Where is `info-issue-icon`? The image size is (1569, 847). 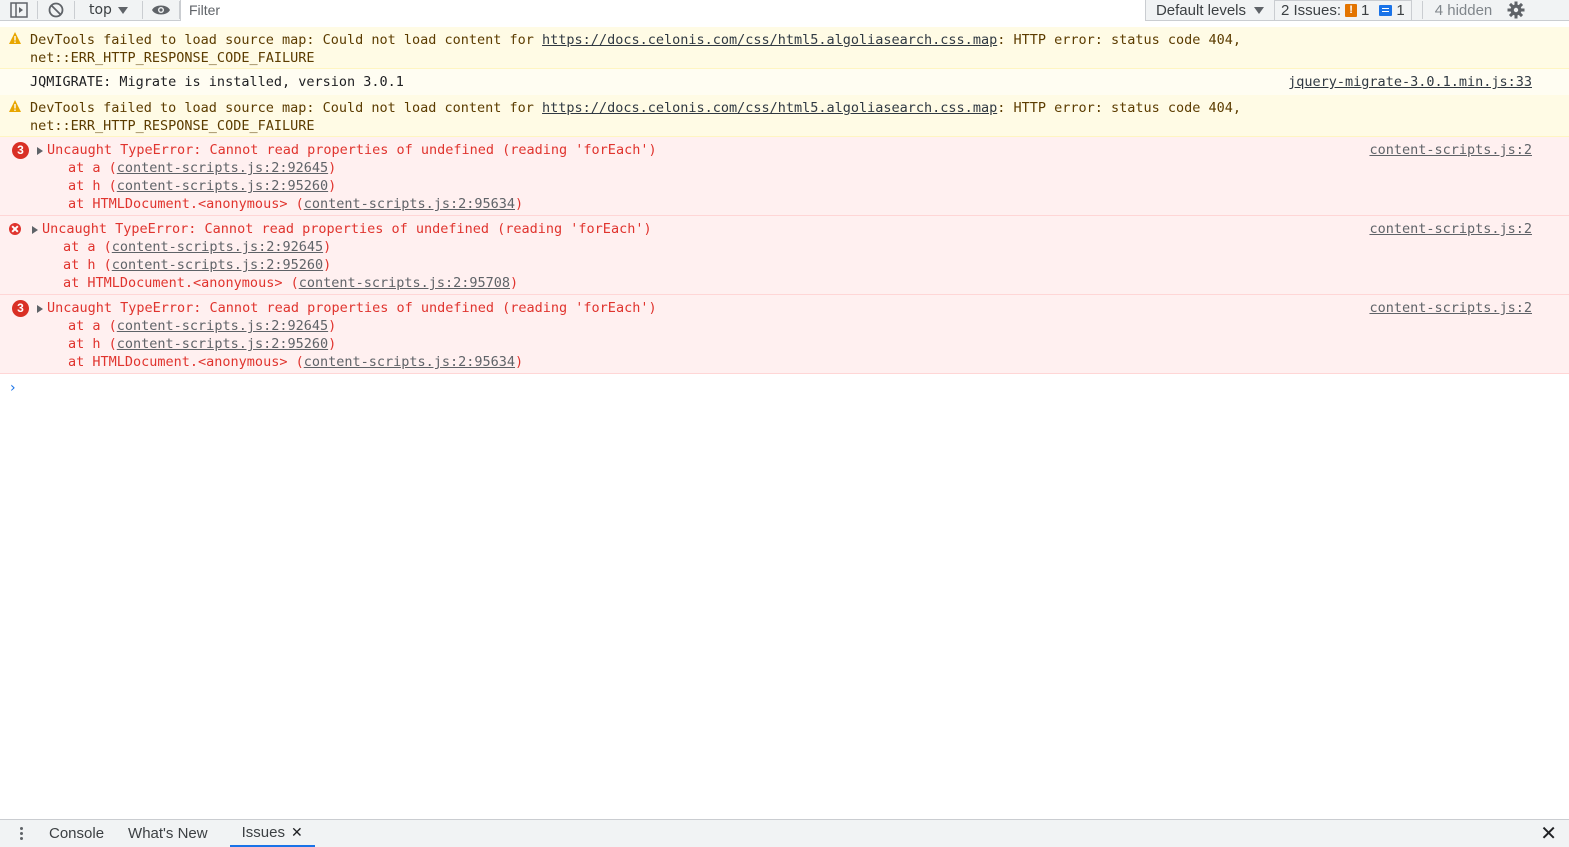
info-issue-icon is located at coordinates (1386, 10).